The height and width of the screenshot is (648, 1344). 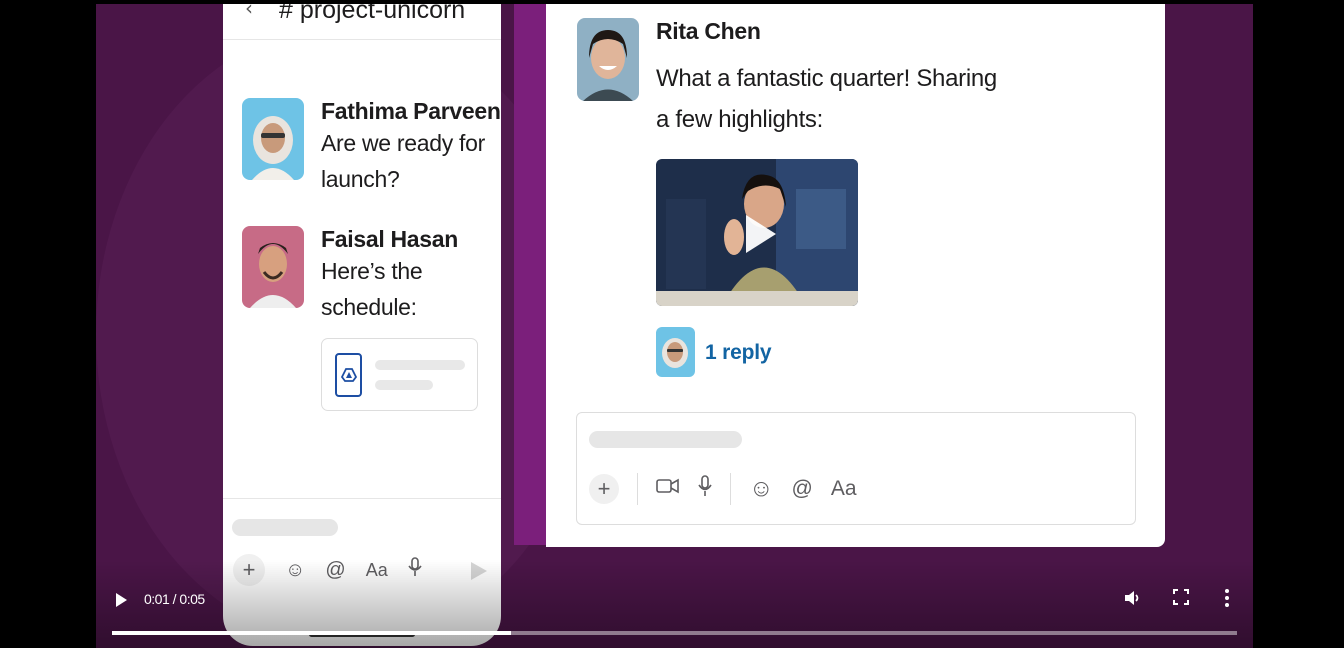 I want to click on sidebar-band, so click(x=530, y=274).